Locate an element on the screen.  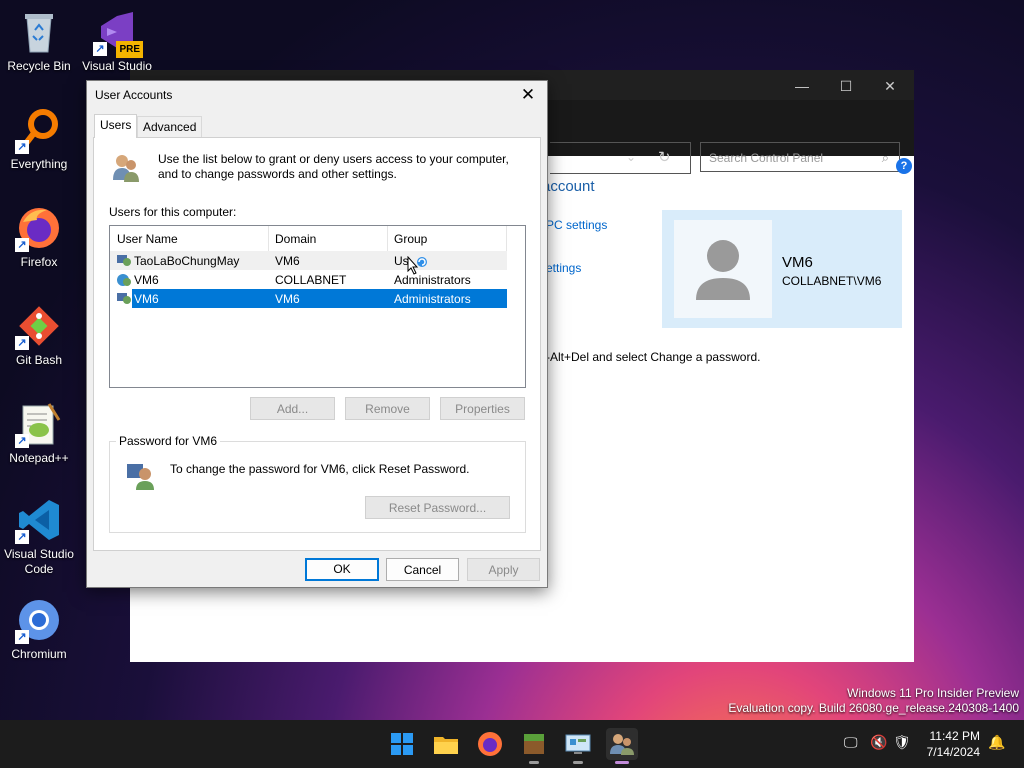
change-password-hint: -Alt+Del and select Change a password. is located at coordinates (653, 357).